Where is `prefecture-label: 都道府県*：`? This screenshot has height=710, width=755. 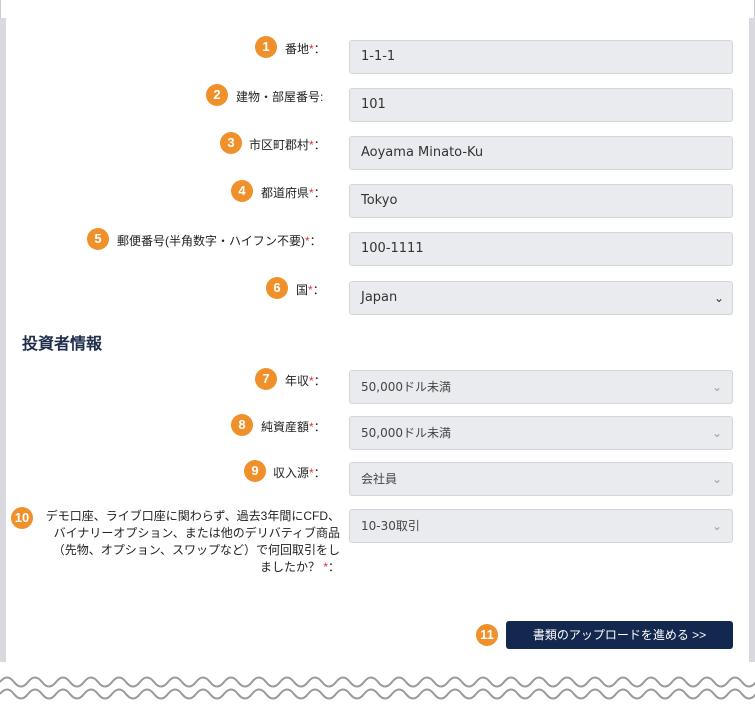 prefecture-label: 都道府県*： is located at coordinates (293, 192).